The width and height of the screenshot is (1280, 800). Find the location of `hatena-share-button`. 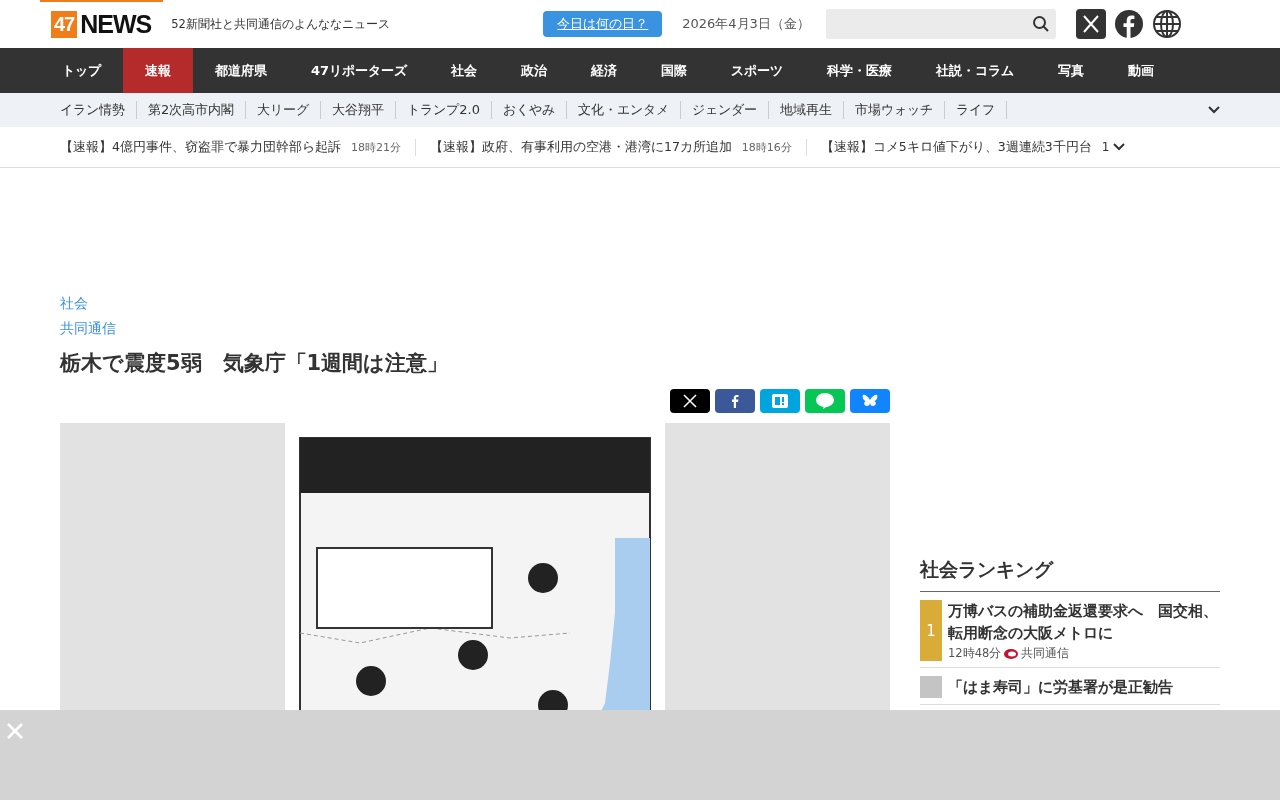

hatena-share-button is located at coordinates (780, 401).